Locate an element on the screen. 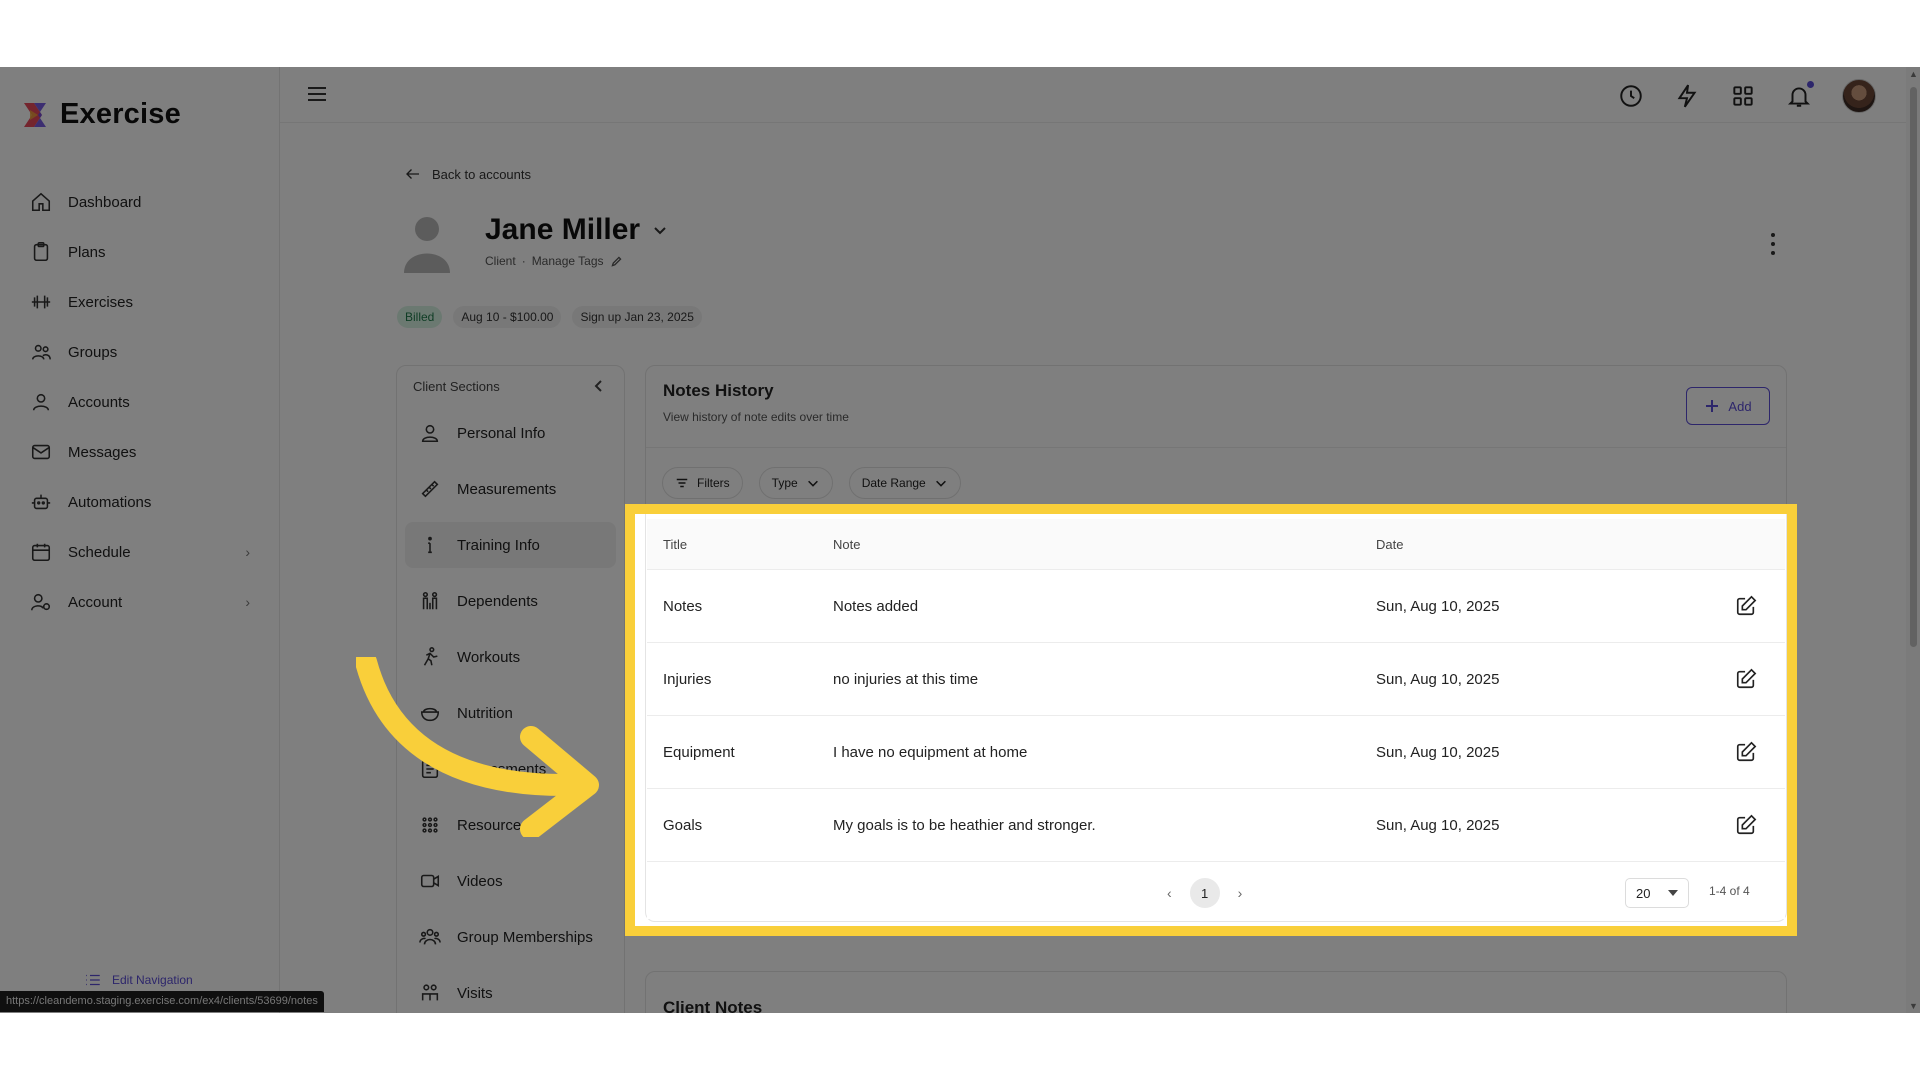  manage-tags-link: Manage Tags is located at coordinates (568, 261).